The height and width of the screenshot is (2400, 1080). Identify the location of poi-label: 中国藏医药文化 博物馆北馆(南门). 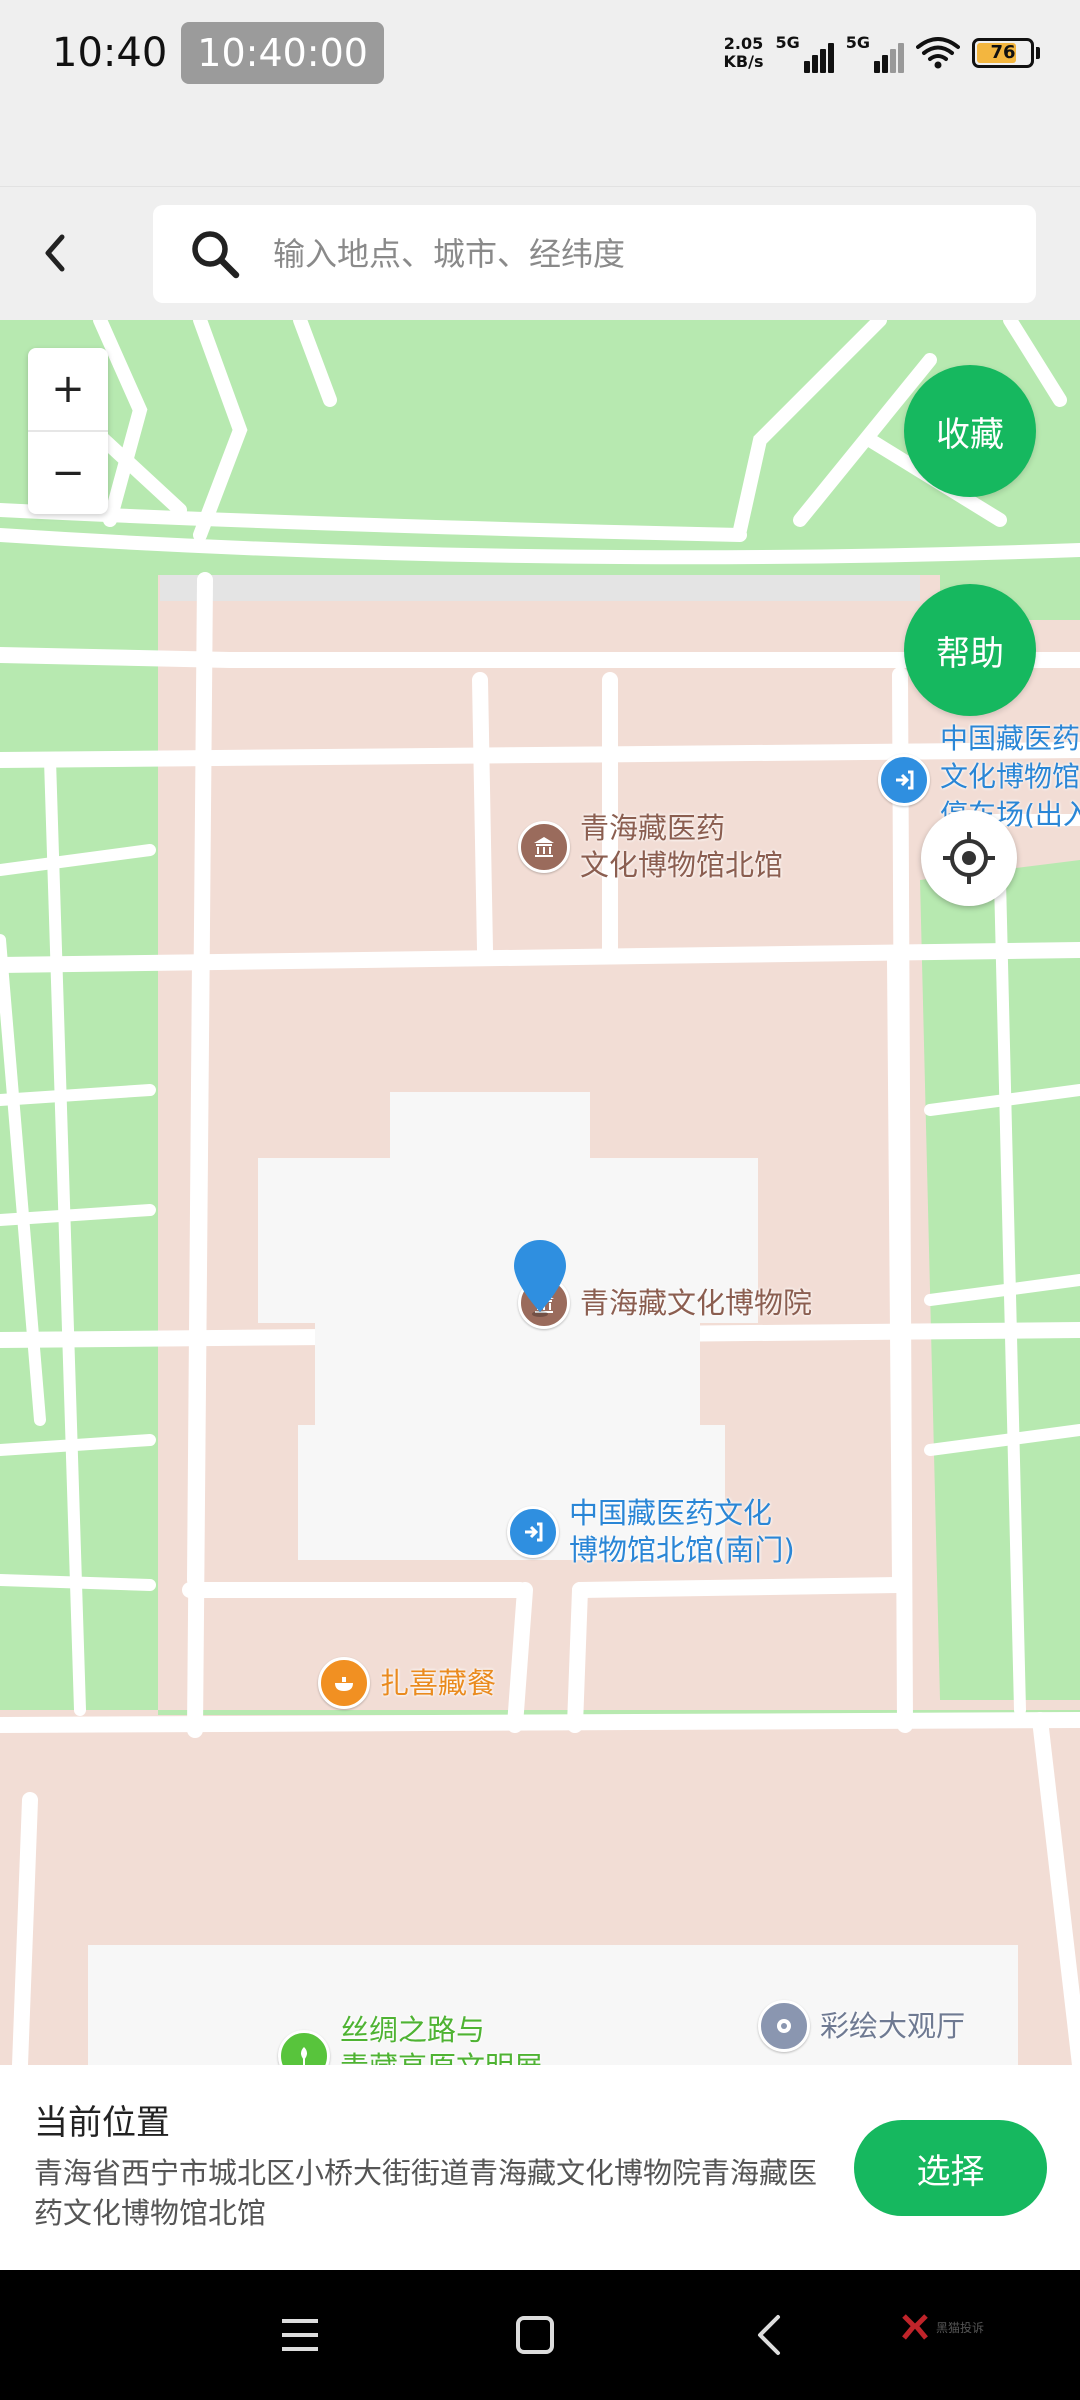
(682, 1532).